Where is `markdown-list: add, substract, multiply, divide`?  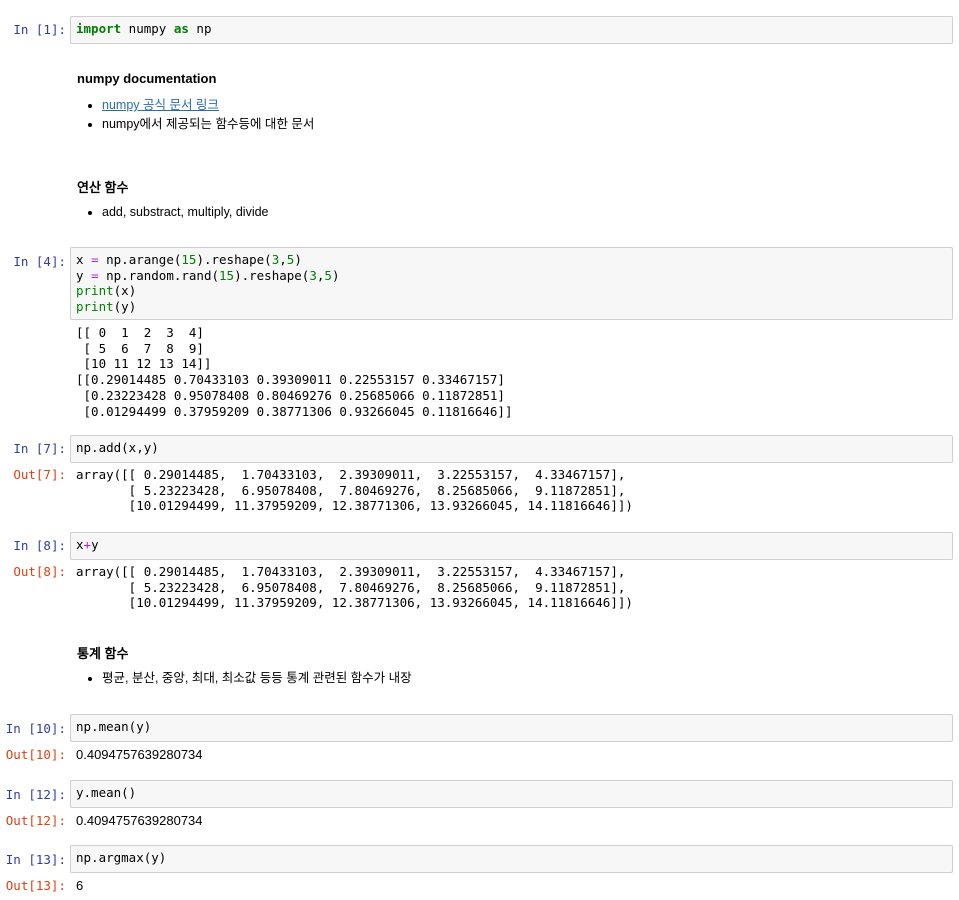
markdown-list: add, substract, multiply, divide is located at coordinates (173, 212).